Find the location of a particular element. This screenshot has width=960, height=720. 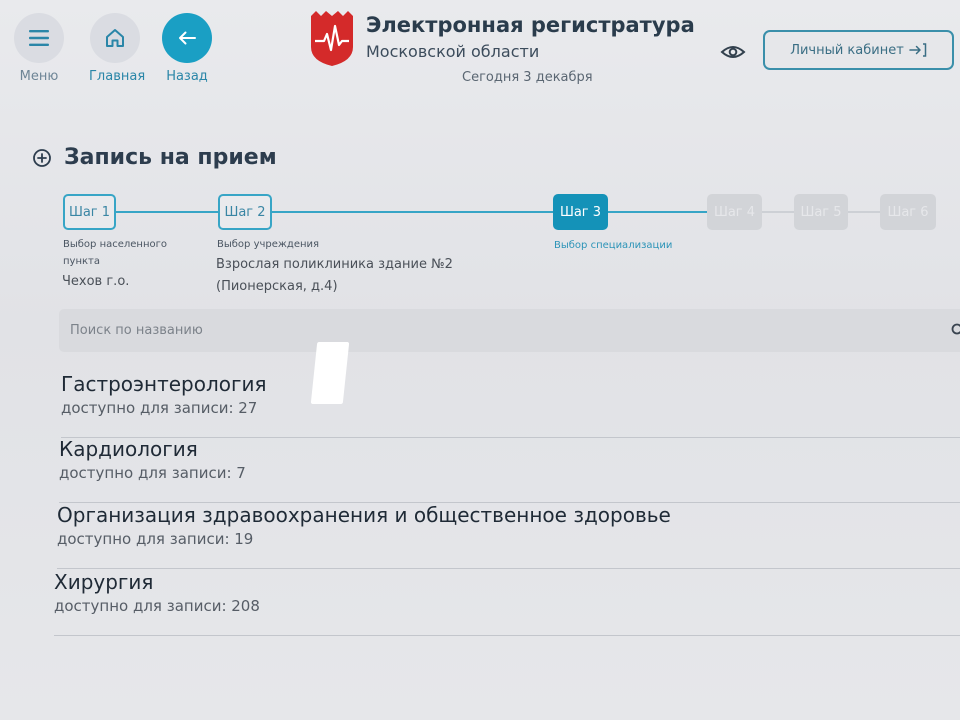

step-6: Шаг 6 is located at coordinates (908, 212).